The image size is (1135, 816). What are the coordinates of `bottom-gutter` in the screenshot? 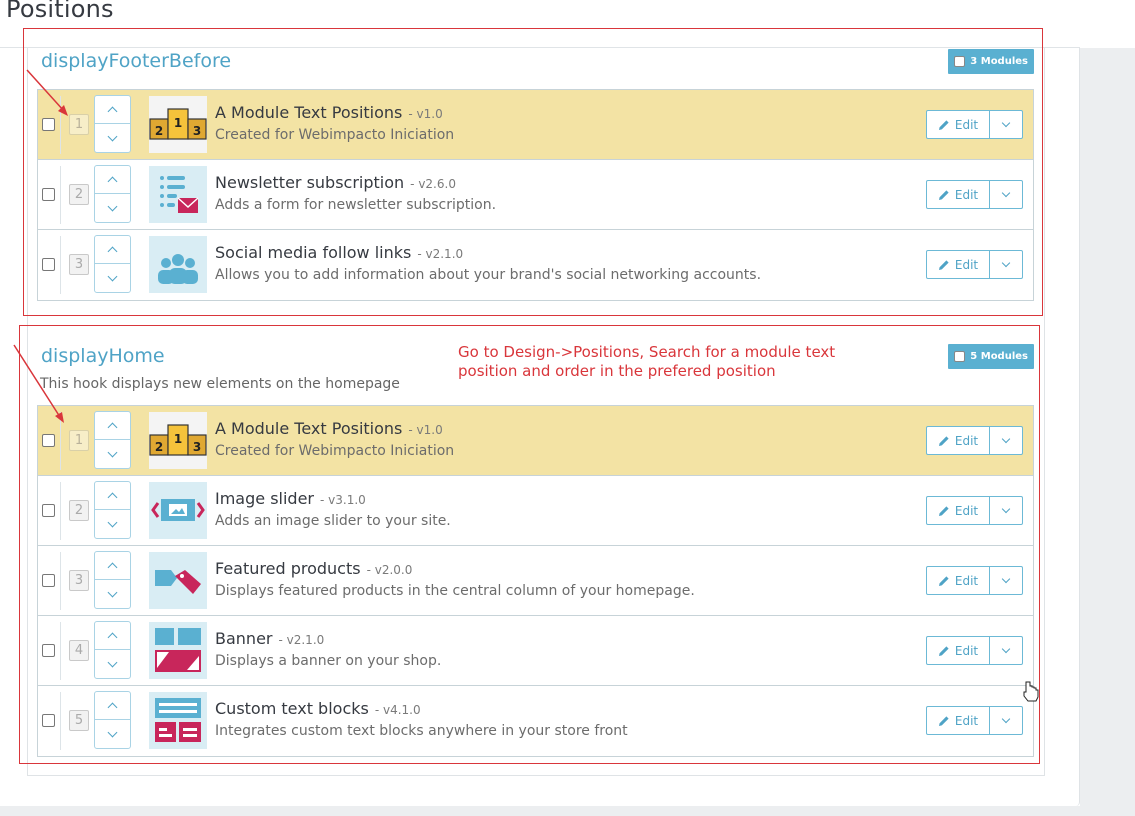 It's located at (567, 811).